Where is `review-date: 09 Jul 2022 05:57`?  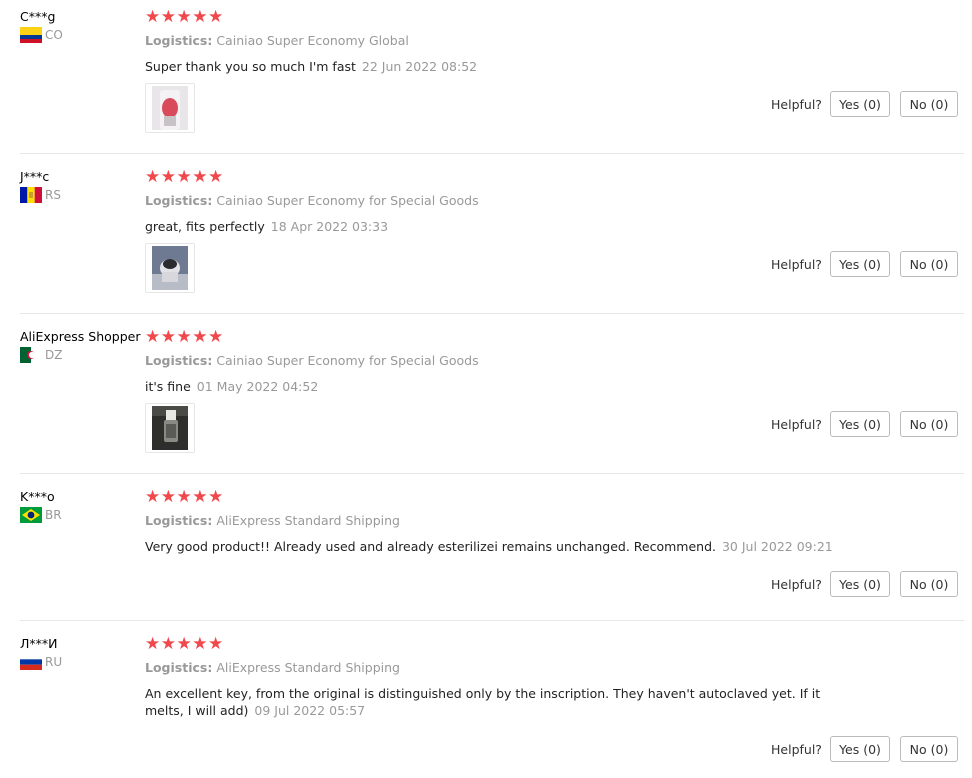
review-date: 09 Jul 2022 05:57 is located at coordinates (310, 710).